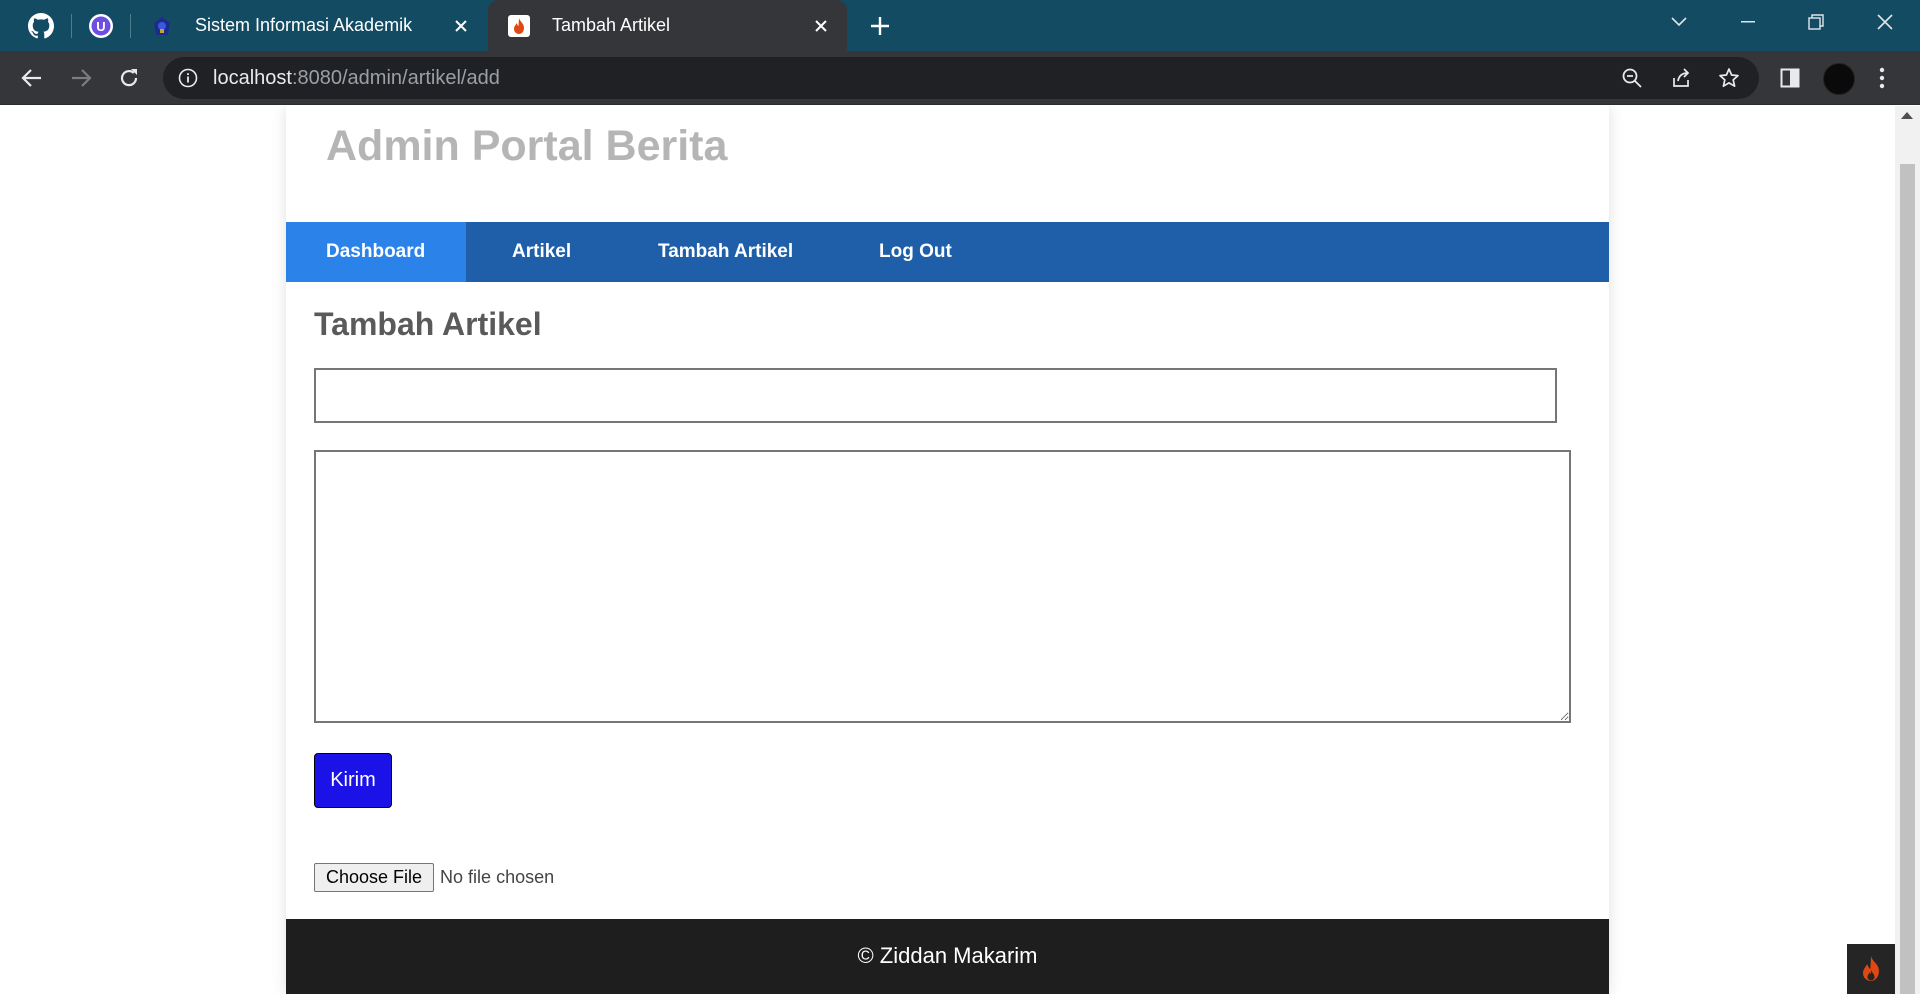 Image resolution: width=1920 pixels, height=994 pixels. What do you see at coordinates (1907, 115) in the screenshot?
I see `scroll-up-arrow-icon` at bounding box center [1907, 115].